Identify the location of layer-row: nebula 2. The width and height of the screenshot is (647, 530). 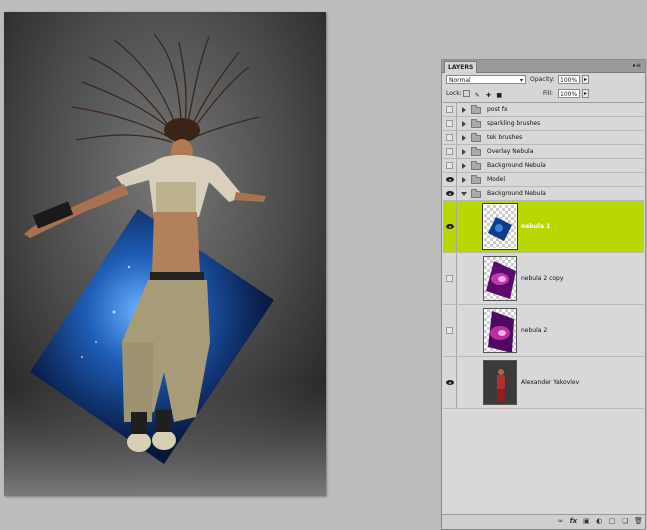
(543, 331).